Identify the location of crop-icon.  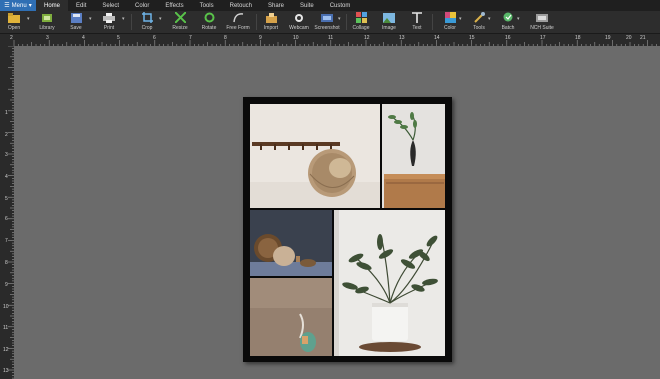
(147, 17).